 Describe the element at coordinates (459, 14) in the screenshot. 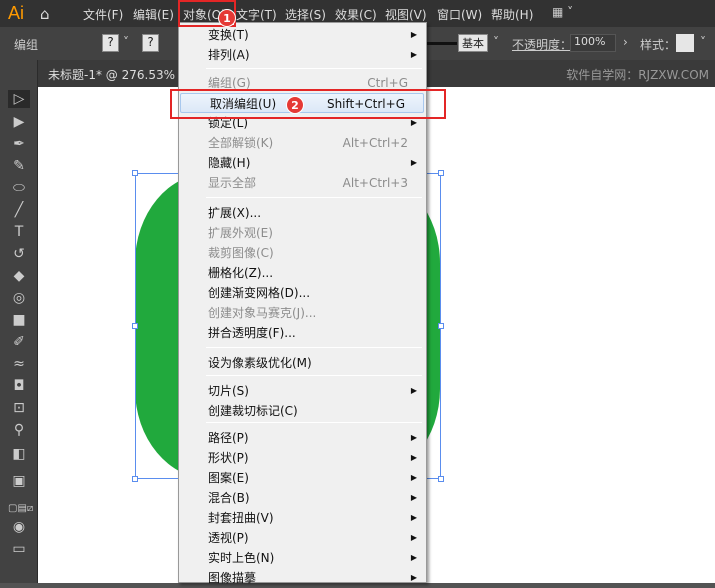

I see `menu-window: 窗口(W)` at that location.